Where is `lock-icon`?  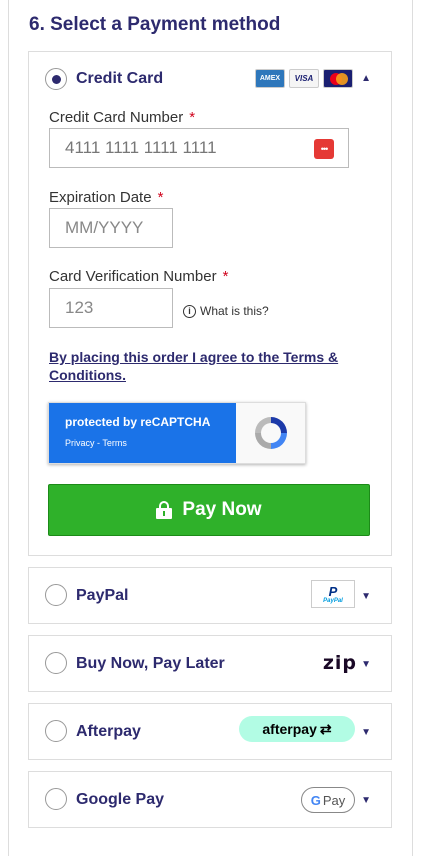 lock-icon is located at coordinates (164, 510).